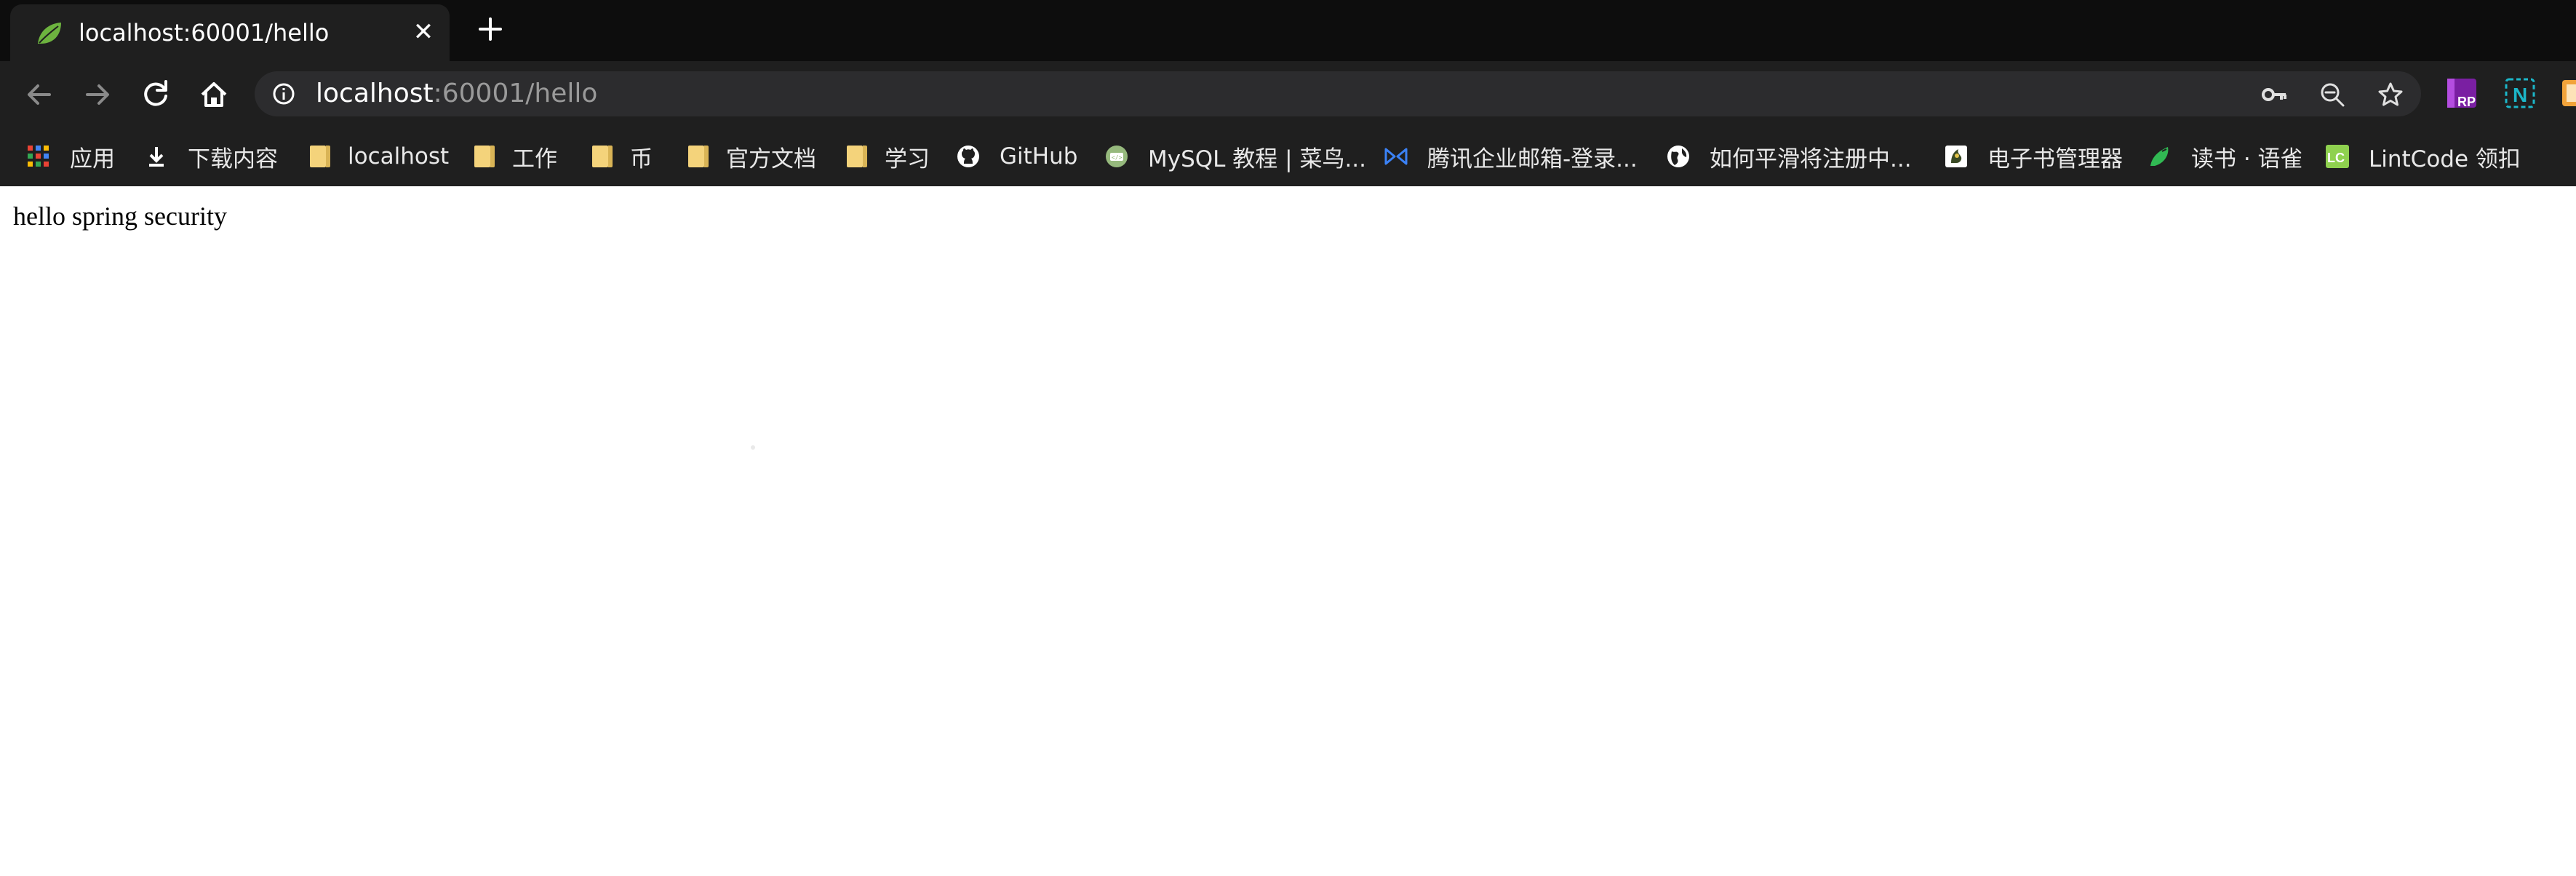  What do you see at coordinates (92, 159) in the screenshot?
I see `bookmark-label: 应用` at bounding box center [92, 159].